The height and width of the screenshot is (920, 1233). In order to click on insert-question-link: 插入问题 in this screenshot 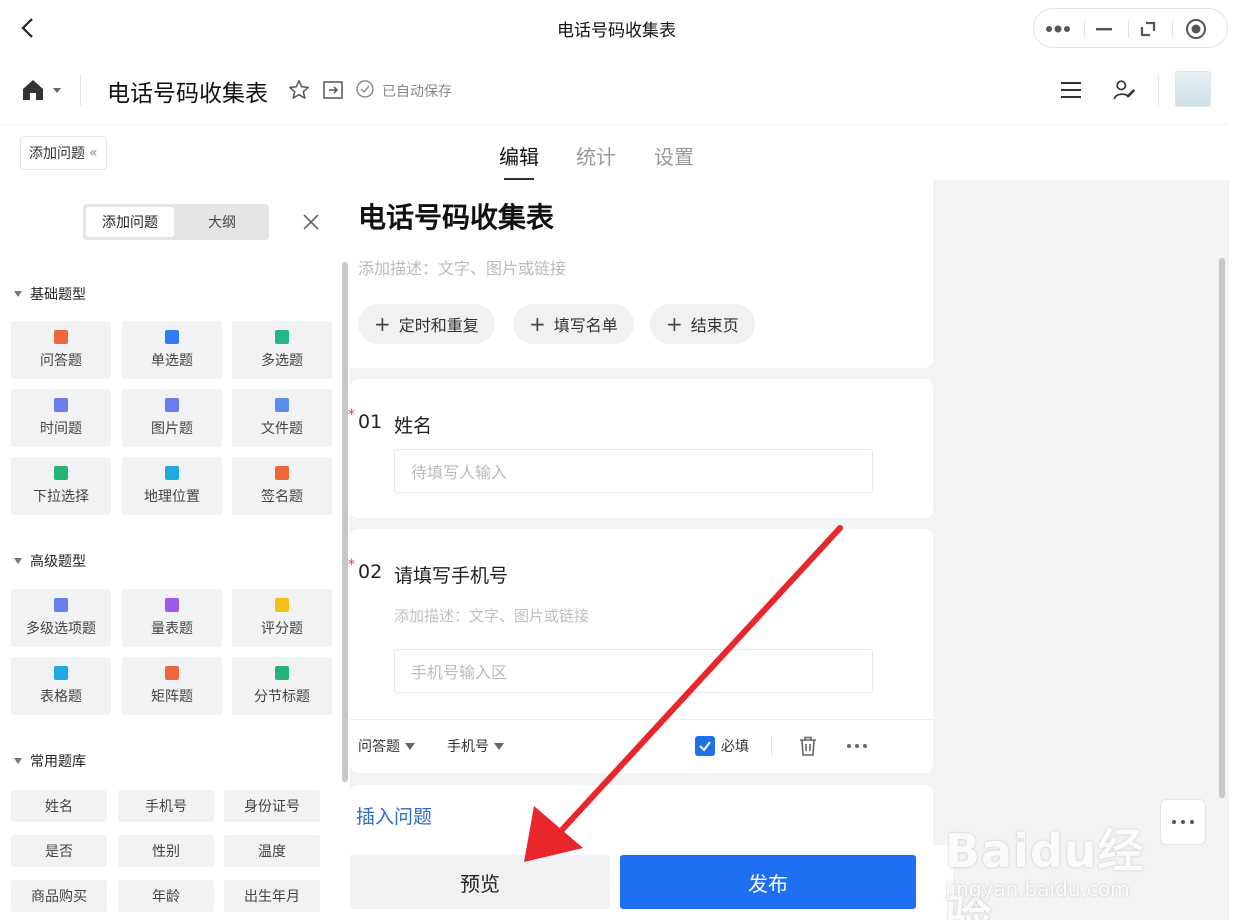, I will do `click(394, 815)`.